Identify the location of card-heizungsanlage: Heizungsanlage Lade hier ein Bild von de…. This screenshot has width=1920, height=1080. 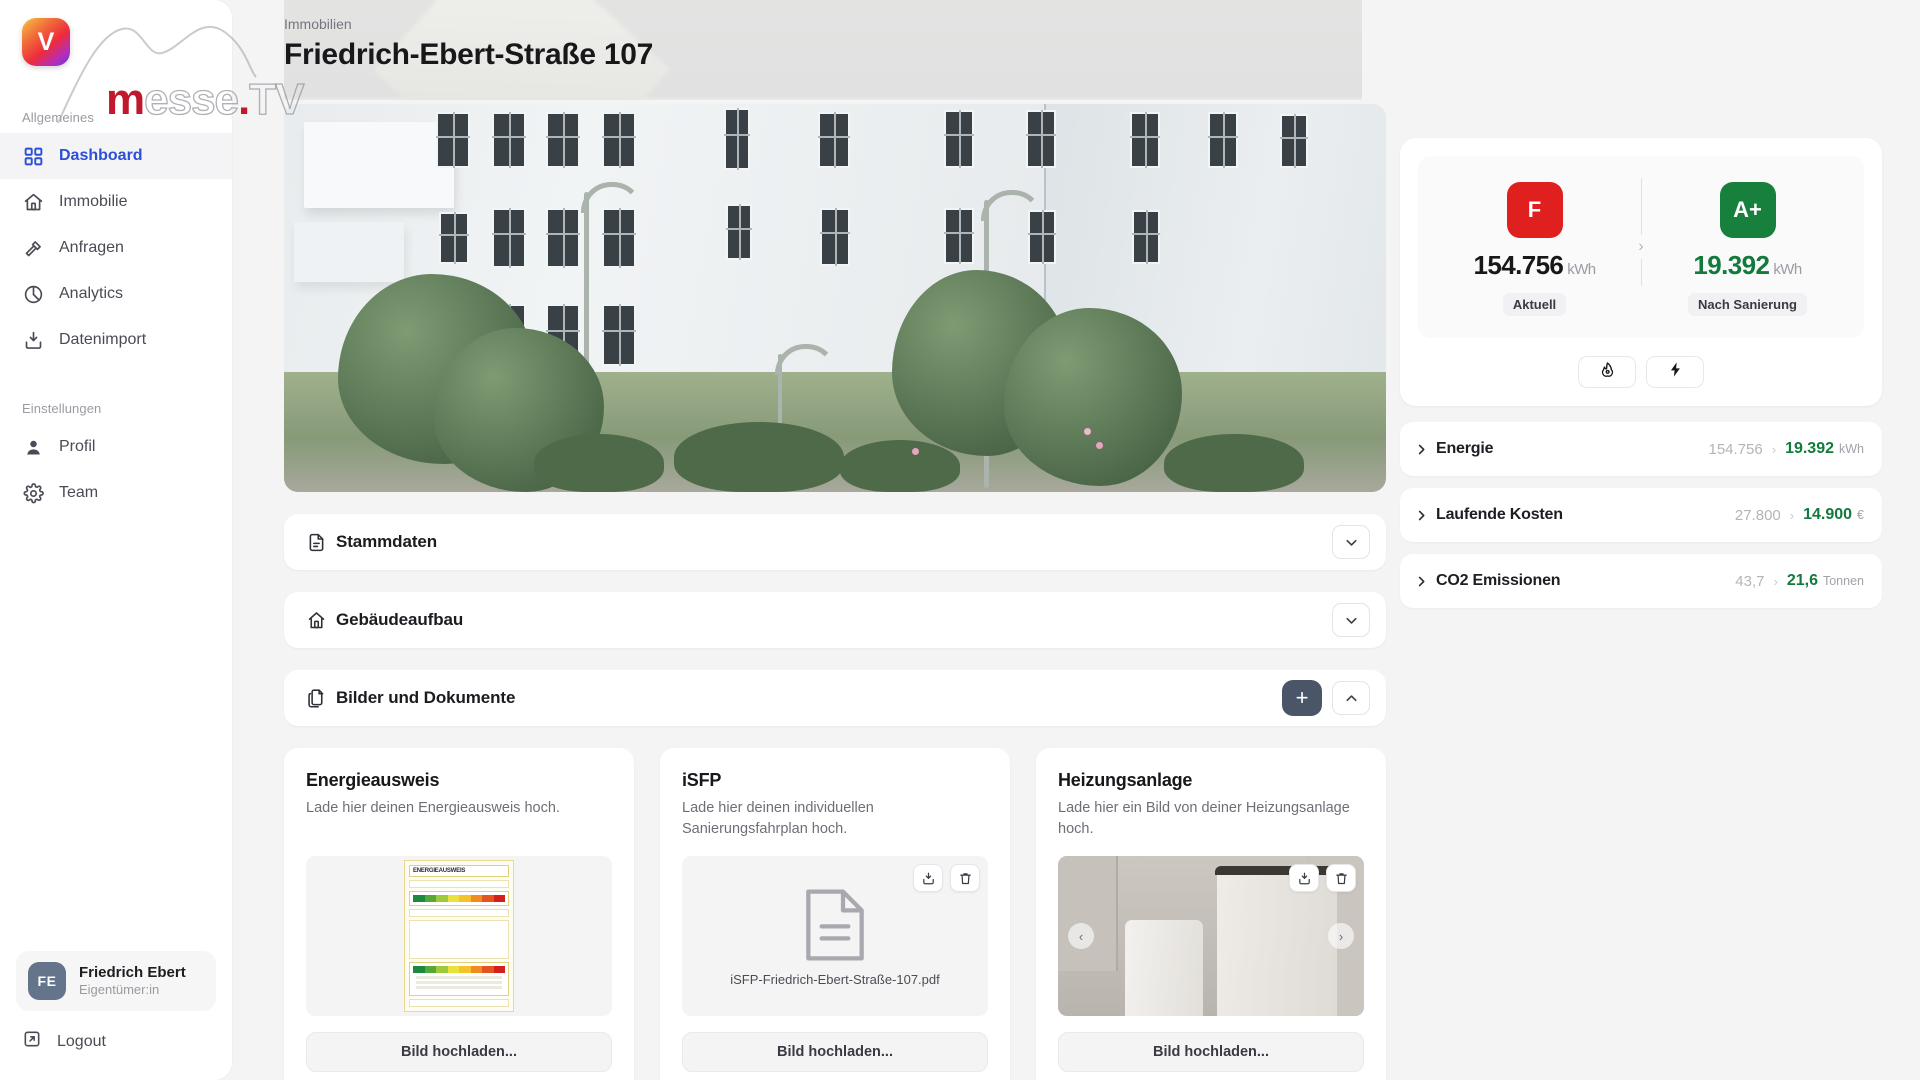
(1211, 914).